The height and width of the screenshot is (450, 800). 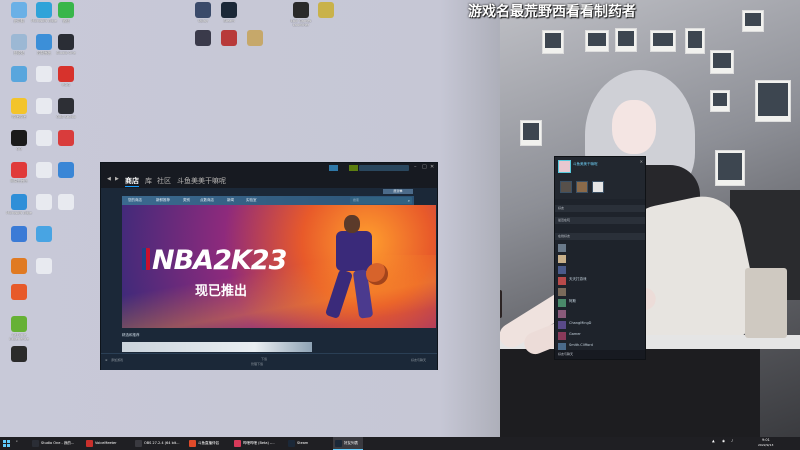 What do you see at coordinates (723, 441) in the screenshot?
I see `network-icon: ◉` at bounding box center [723, 441].